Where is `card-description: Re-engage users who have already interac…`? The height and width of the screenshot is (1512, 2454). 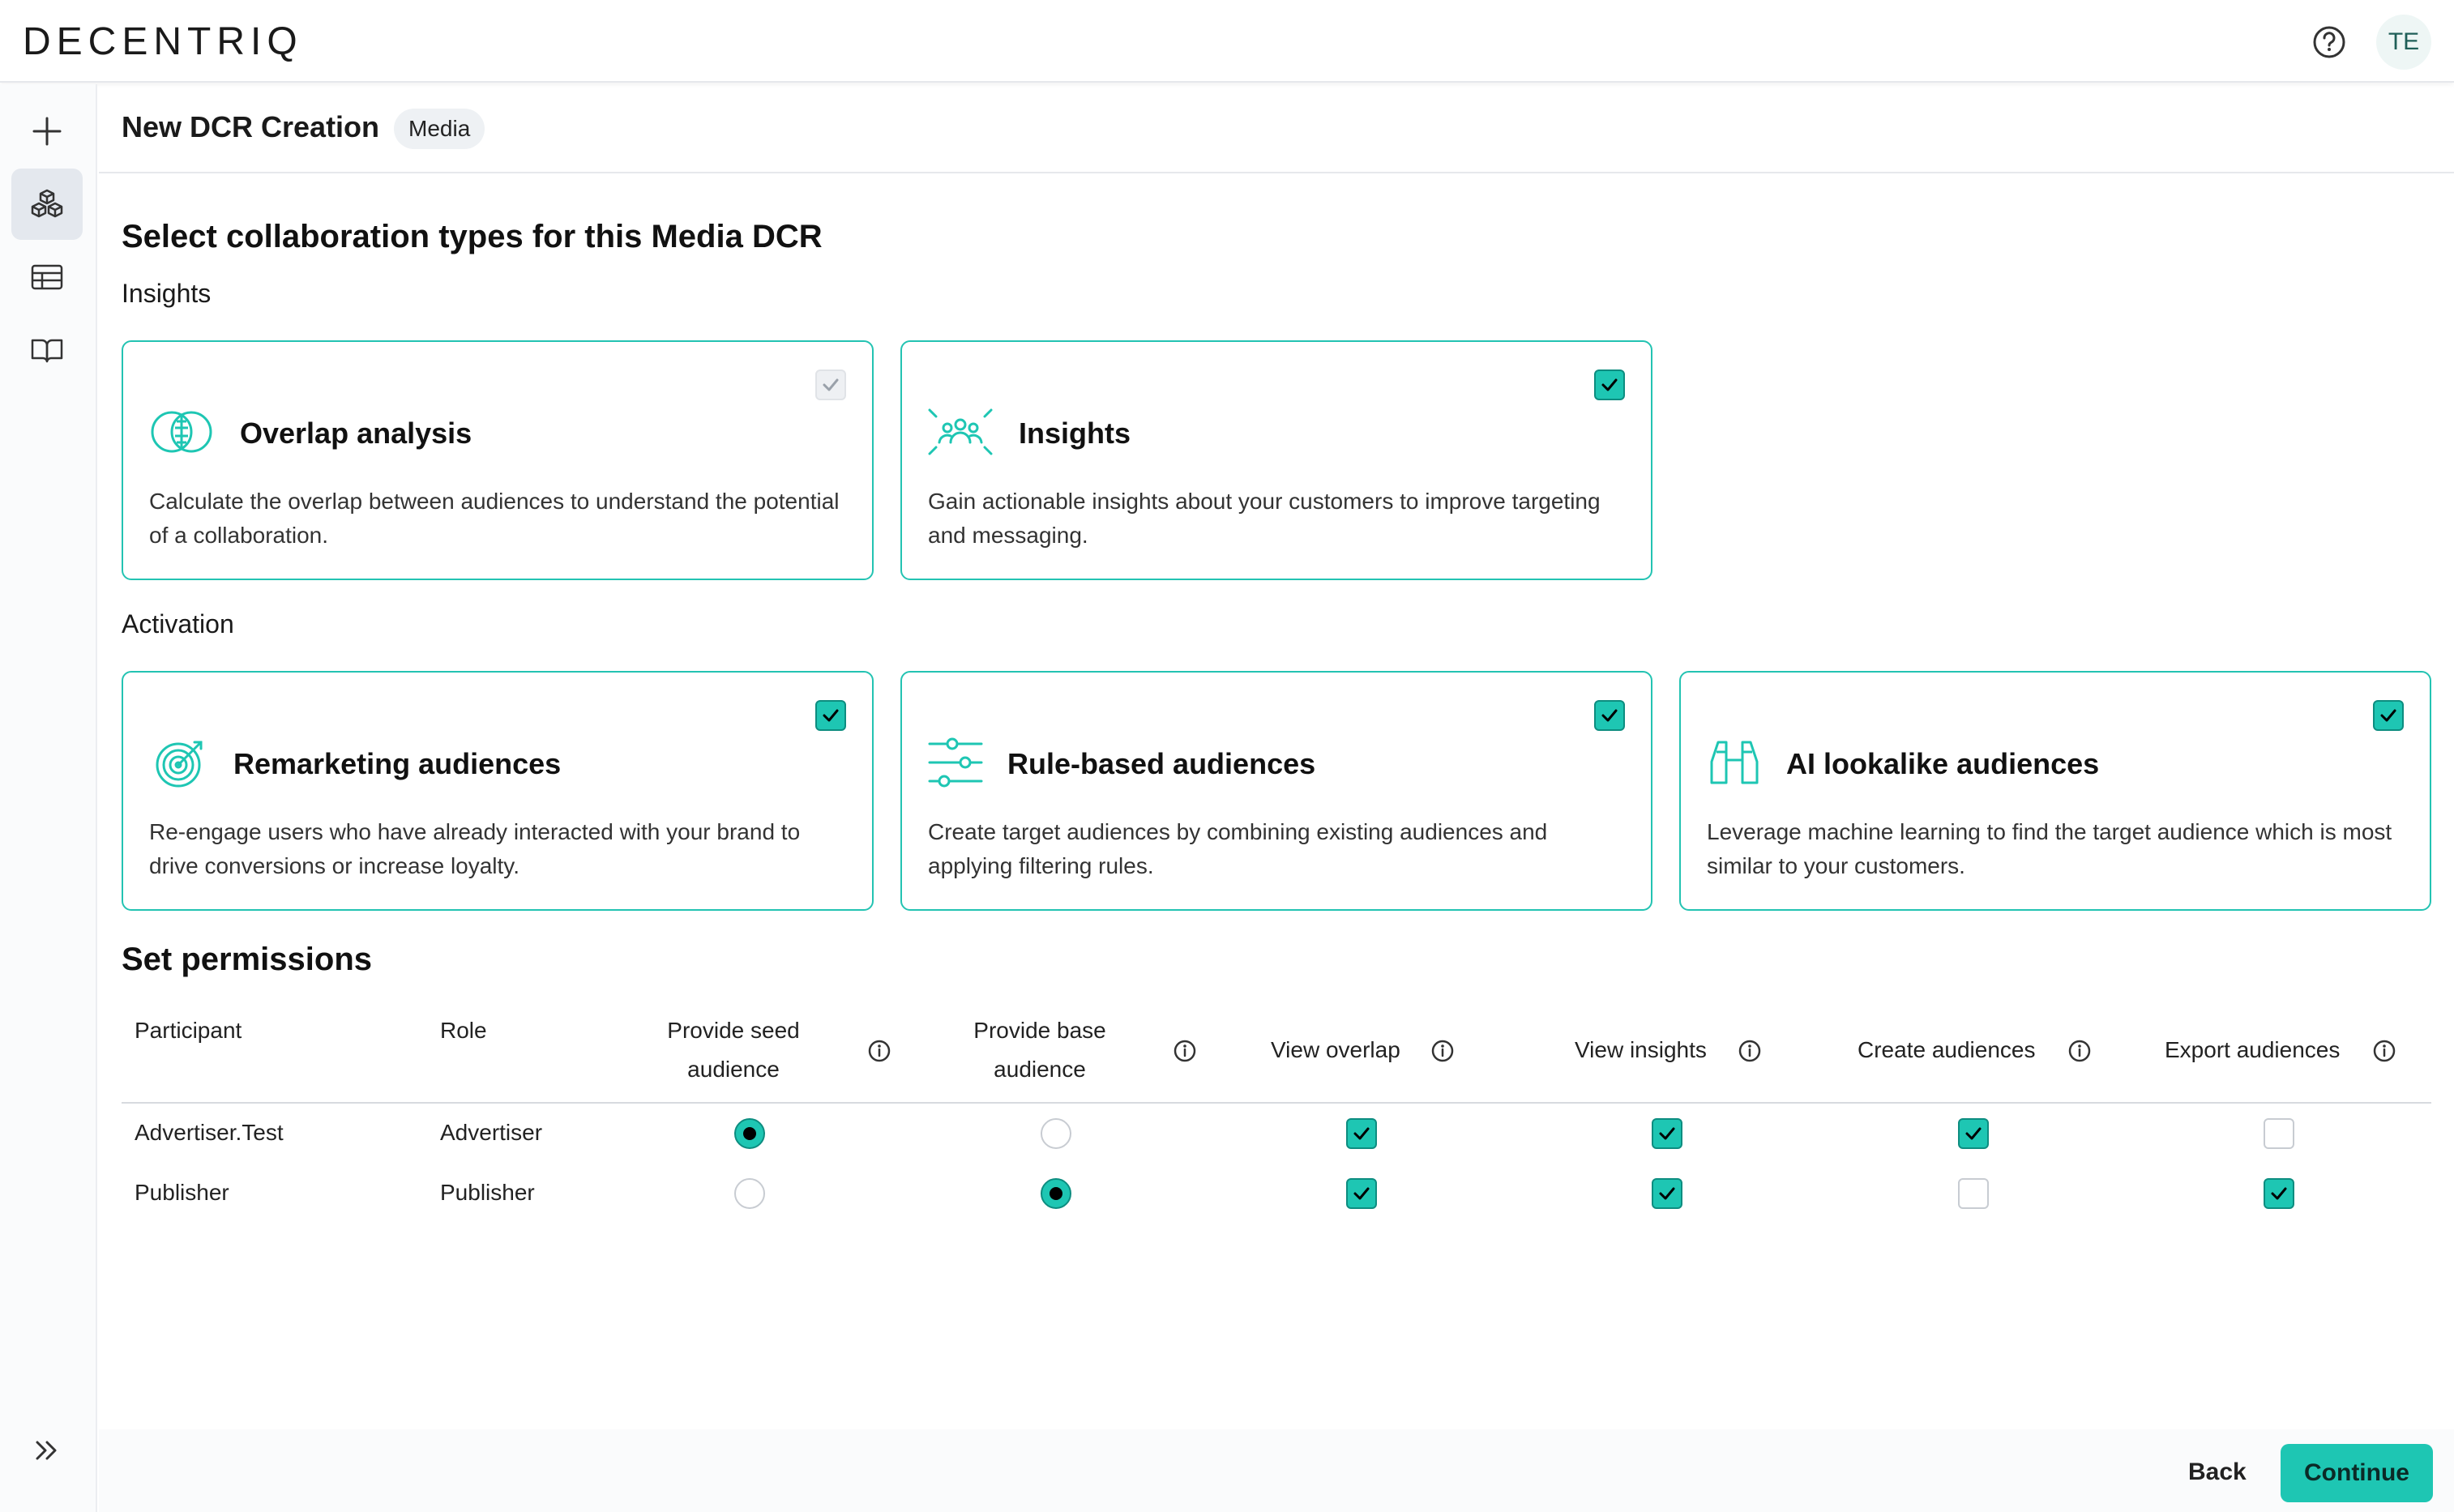
card-description: Re-engage users who have already interac… is located at coordinates (475, 848).